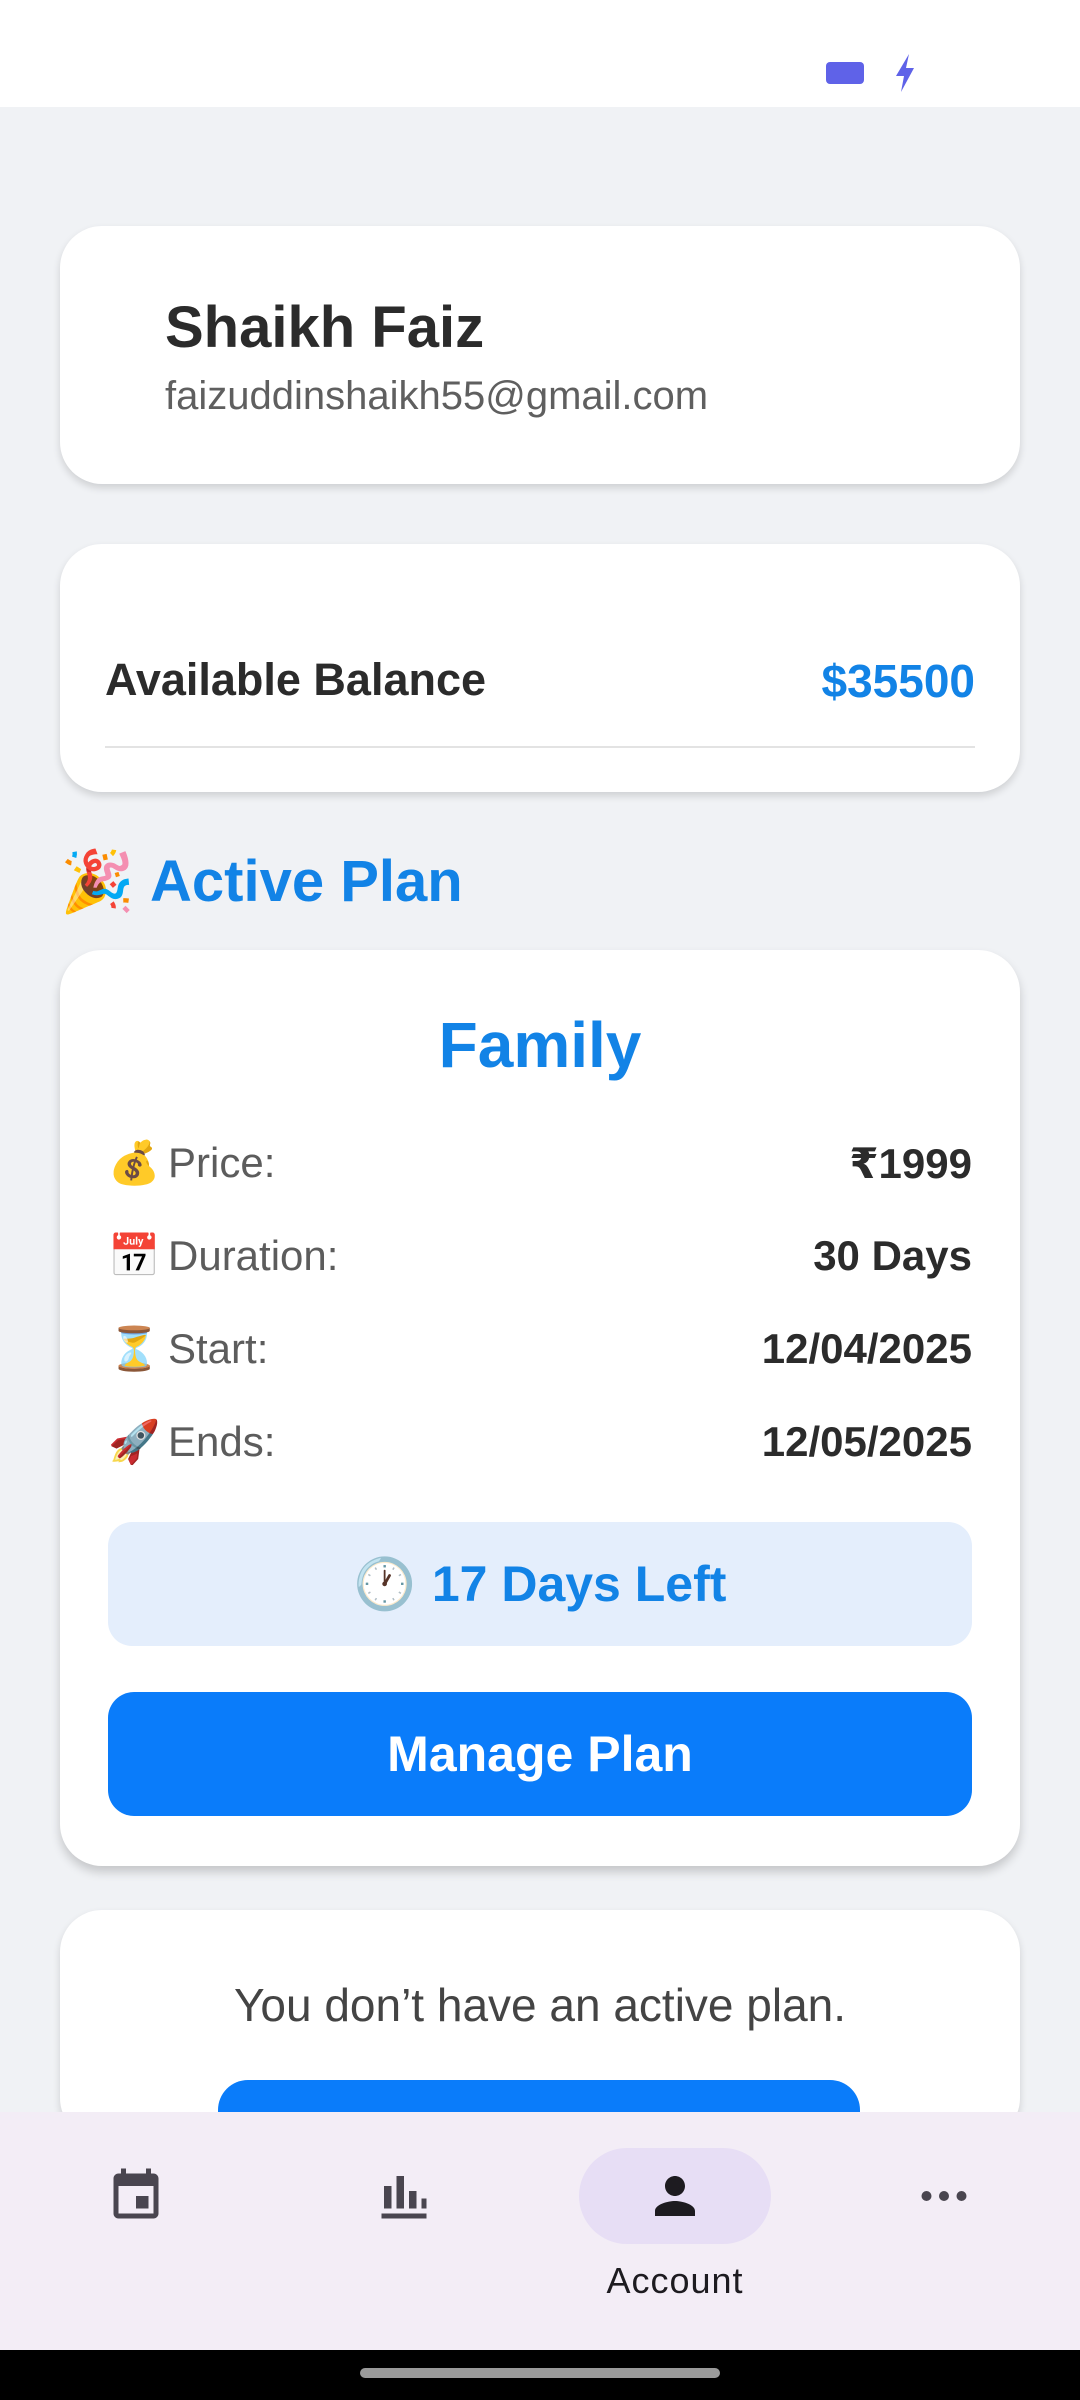 Image resolution: width=1080 pixels, height=2400 pixels. I want to click on bottom-navigation: Account, so click(540, 2231).